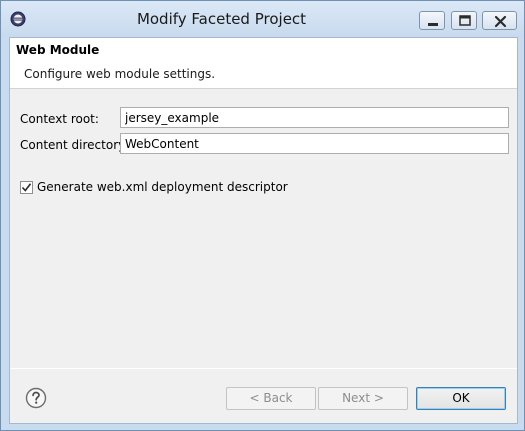 This screenshot has width=525, height=431. I want to click on generate-descriptor-checkbox, so click(26, 187).